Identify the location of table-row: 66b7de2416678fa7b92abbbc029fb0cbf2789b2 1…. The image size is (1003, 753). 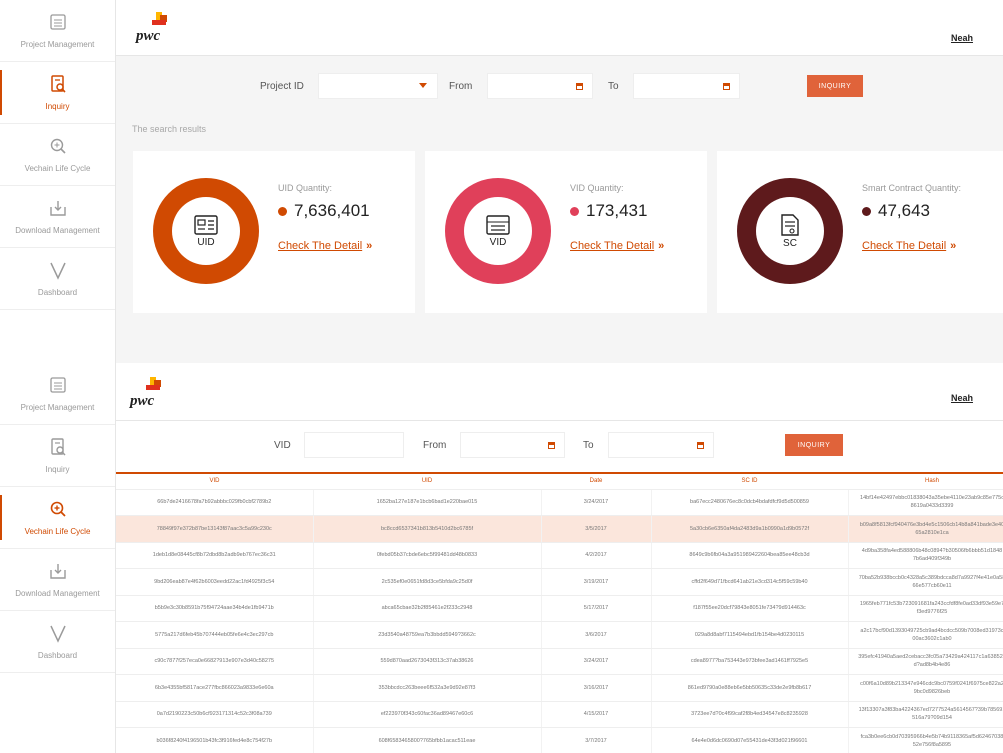
(559, 502).